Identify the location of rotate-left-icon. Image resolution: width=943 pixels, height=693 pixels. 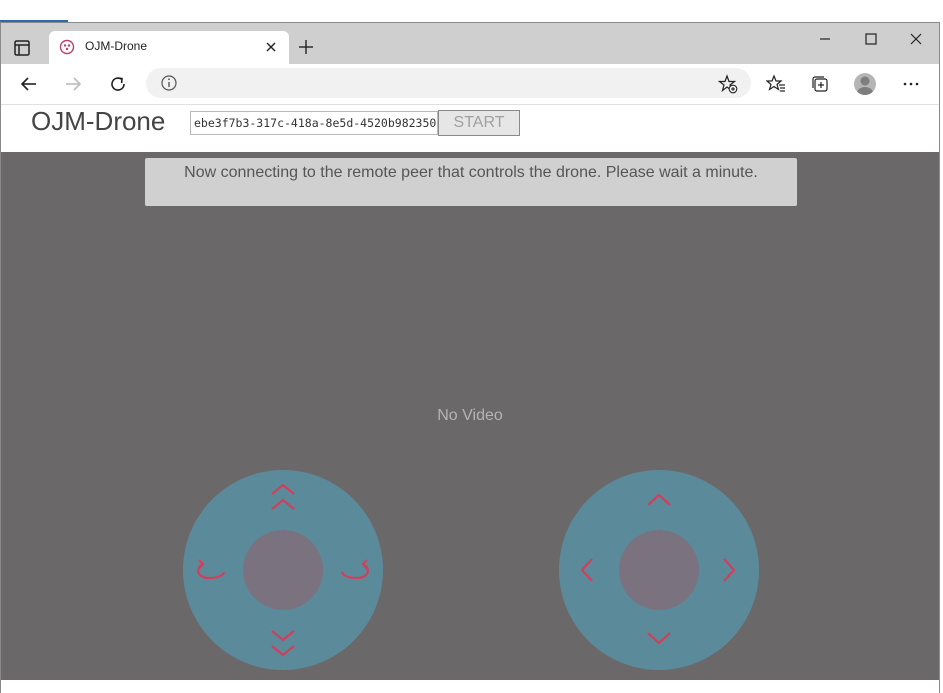
(209, 570).